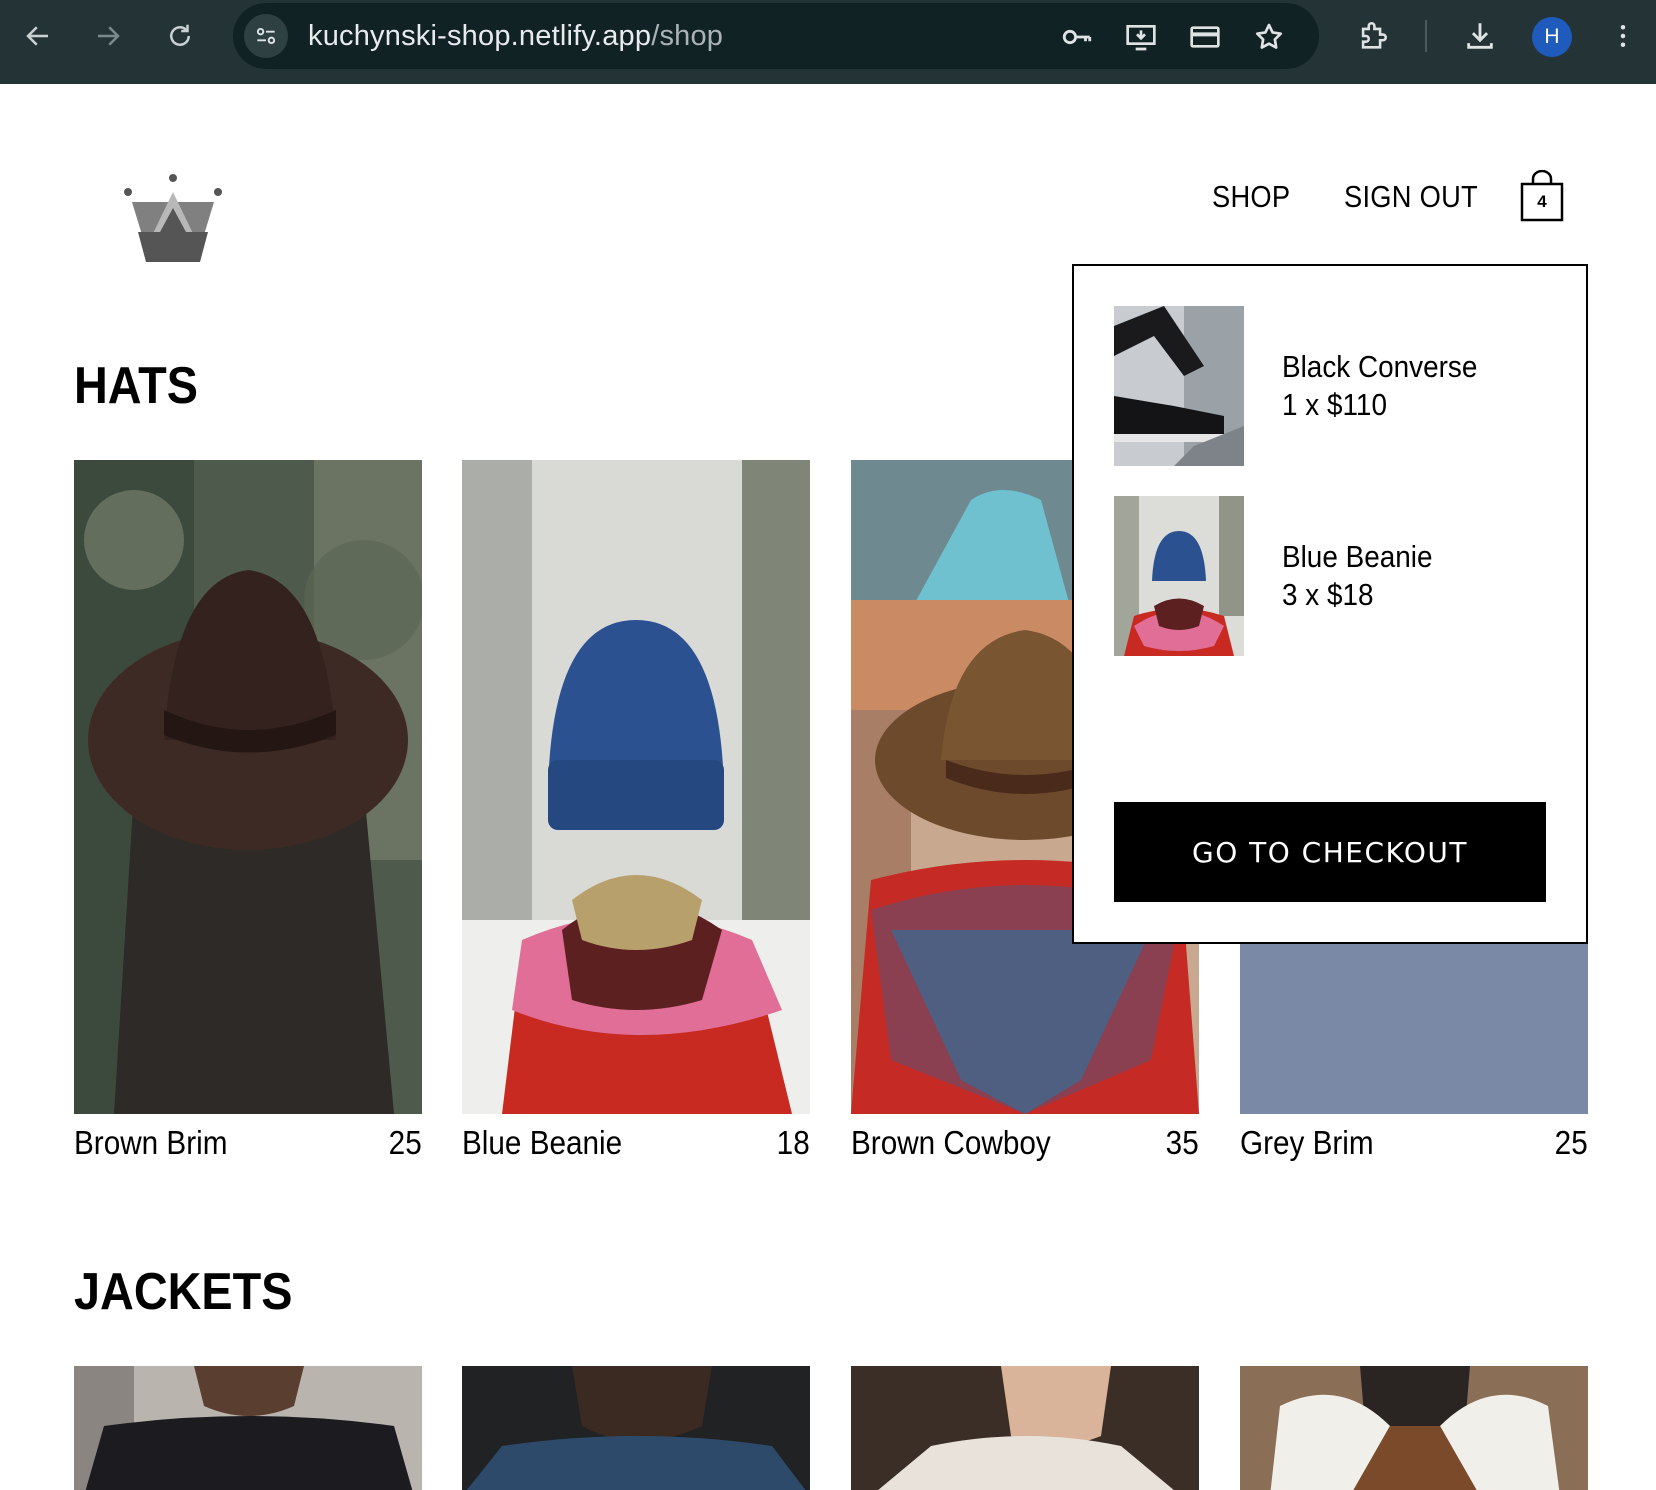 This screenshot has width=1656, height=1490. Describe the element at coordinates (151, 1142) in the screenshot. I see `product-name: Brown Brim` at that location.